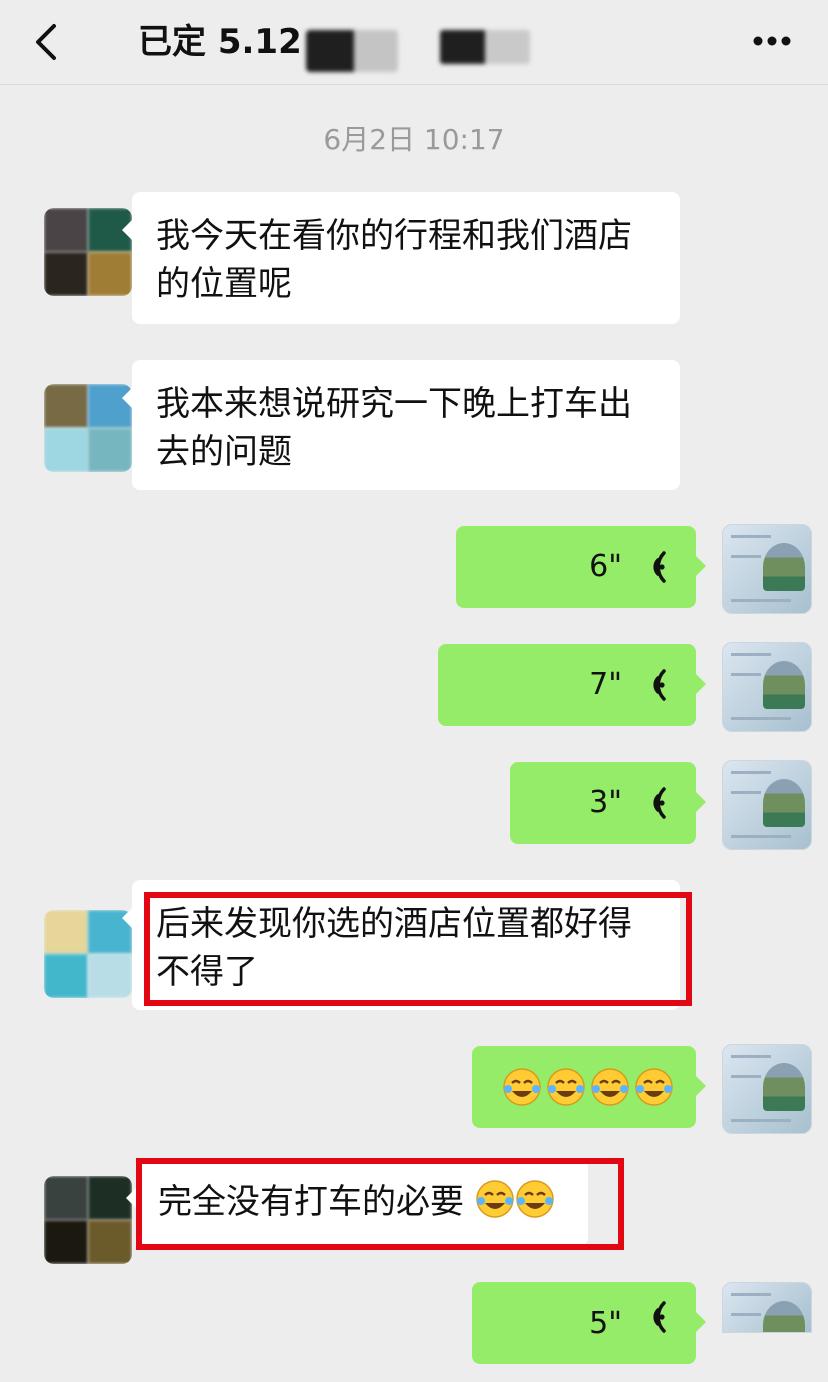  I want to click on back-icon, so click(46, 42).